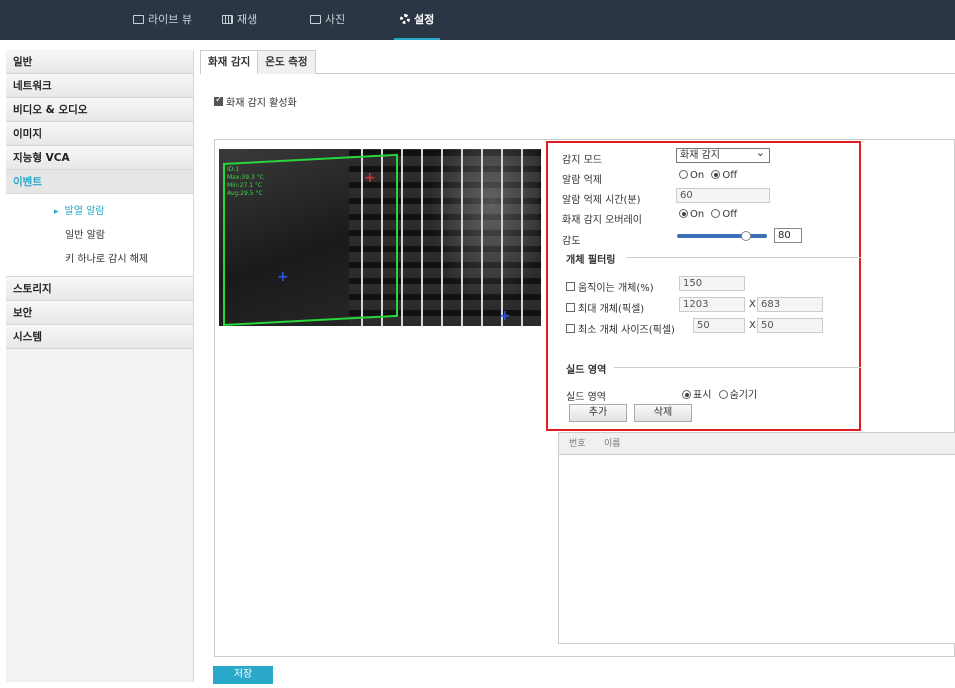 The height and width of the screenshot is (688, 955). Describe the element at coordinates (601, 200) in the screenshot. I see `suppress-time-label: 알람 억제 시간(분)` at that location.